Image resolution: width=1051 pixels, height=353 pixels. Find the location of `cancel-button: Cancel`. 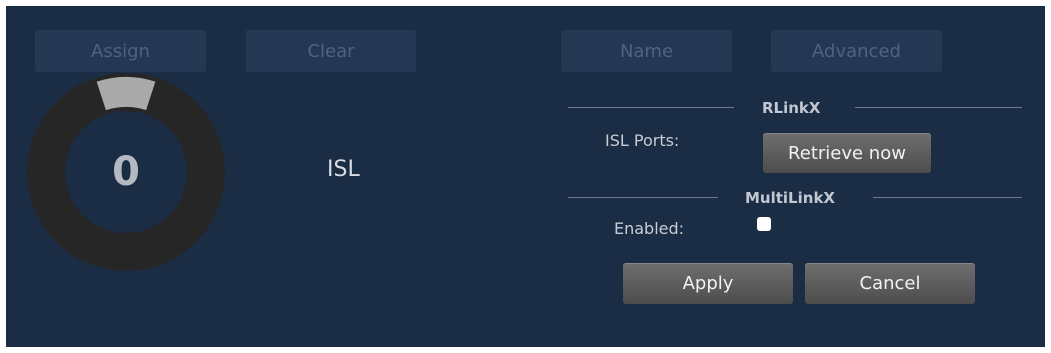

cancel-button: Cancel is located at coordinates (890, 283).